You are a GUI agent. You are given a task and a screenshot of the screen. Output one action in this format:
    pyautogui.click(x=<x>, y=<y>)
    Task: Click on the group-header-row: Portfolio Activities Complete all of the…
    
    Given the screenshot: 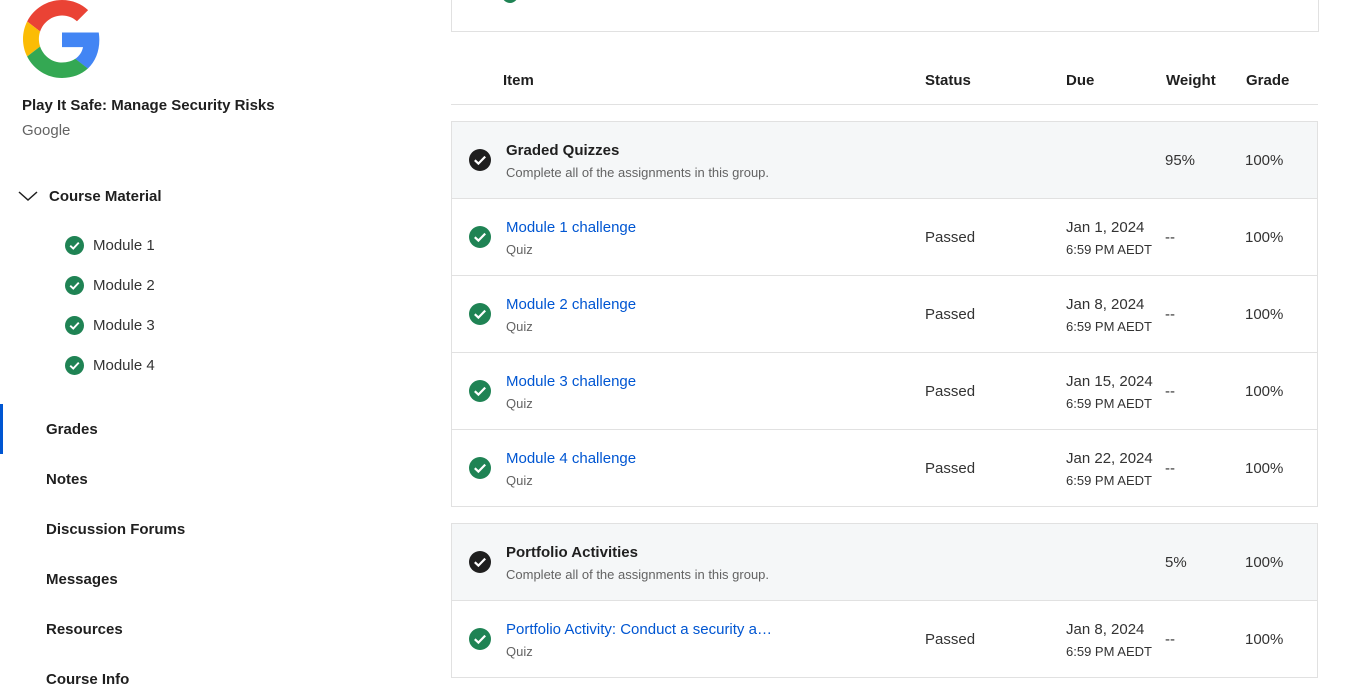 What is the action you would take?
    pyautogui.click(x=884, y=562)
    